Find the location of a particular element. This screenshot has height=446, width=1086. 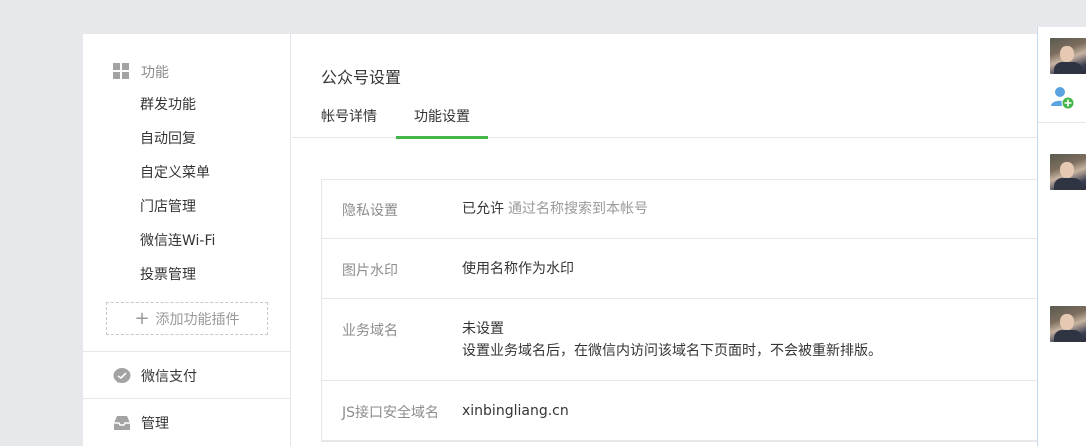

setting-label: JS接口安全域名 is located at coordinates (391, 413).